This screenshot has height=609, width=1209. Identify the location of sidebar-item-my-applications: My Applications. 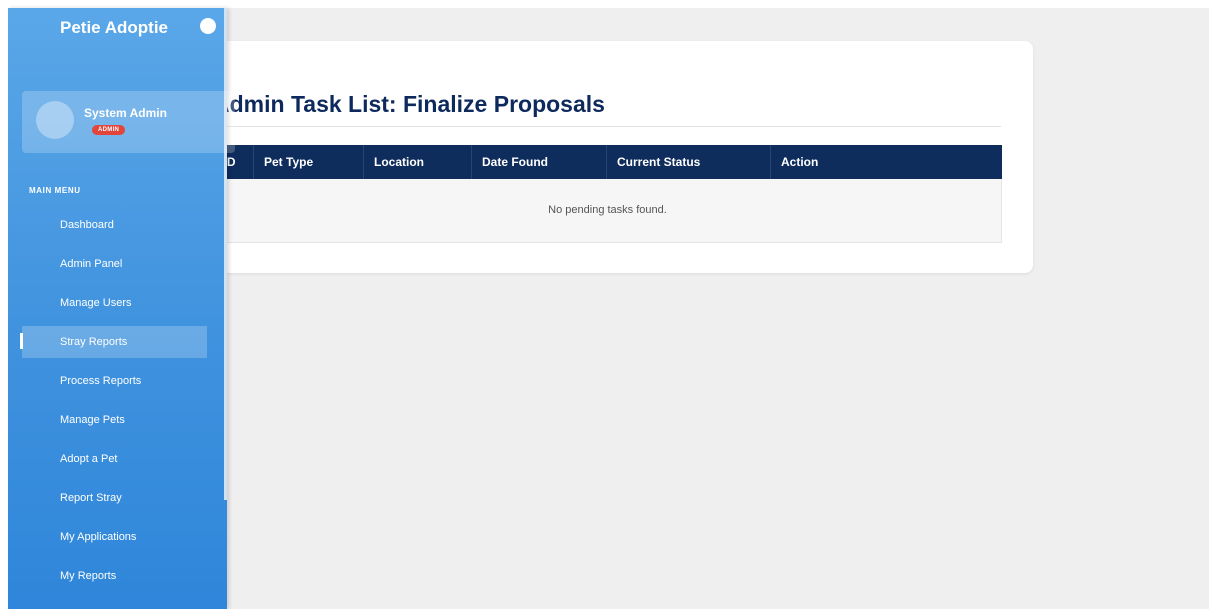
(140, 537).